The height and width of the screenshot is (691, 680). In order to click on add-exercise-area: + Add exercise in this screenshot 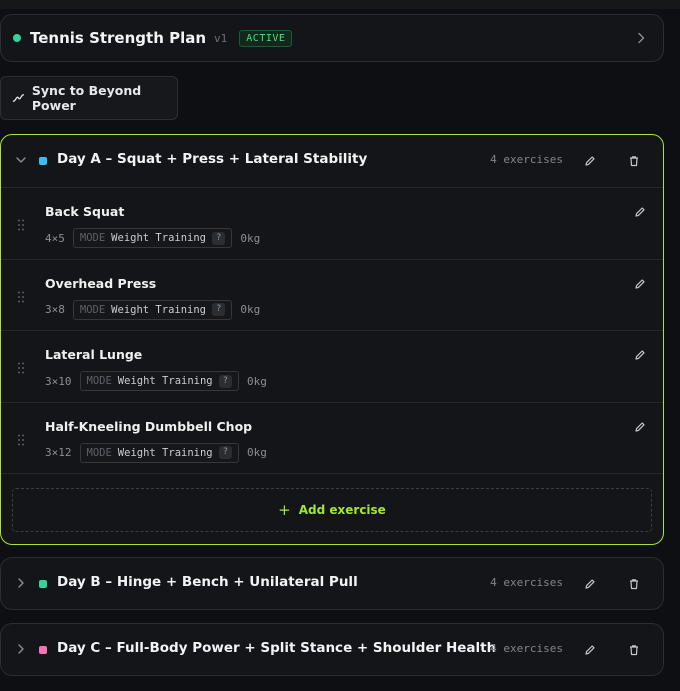, I will do `click(332, 508)`.